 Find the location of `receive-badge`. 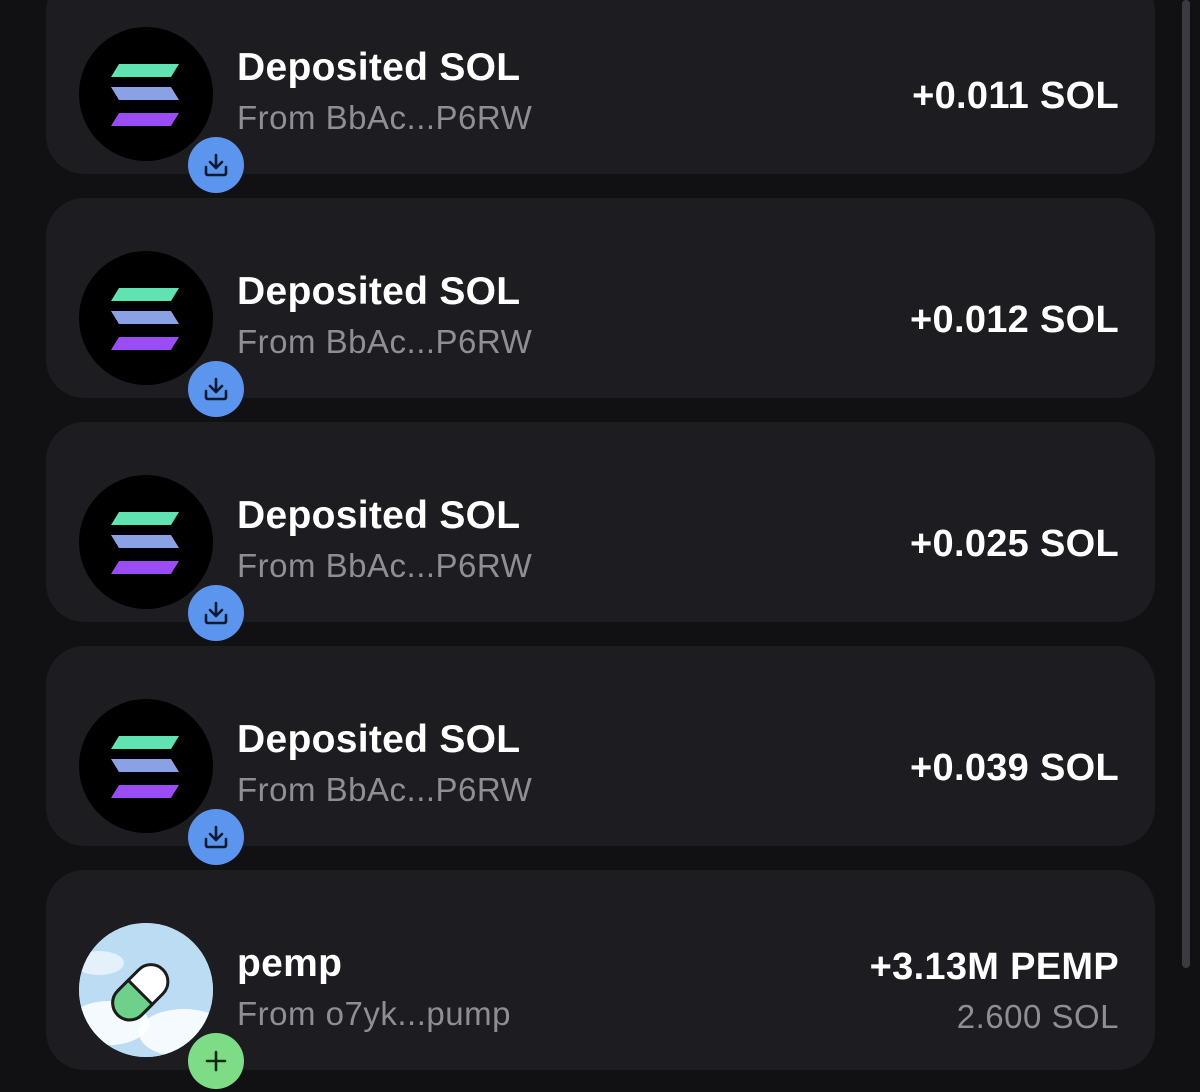

receive-badge is located at coordinates (216, 1061).